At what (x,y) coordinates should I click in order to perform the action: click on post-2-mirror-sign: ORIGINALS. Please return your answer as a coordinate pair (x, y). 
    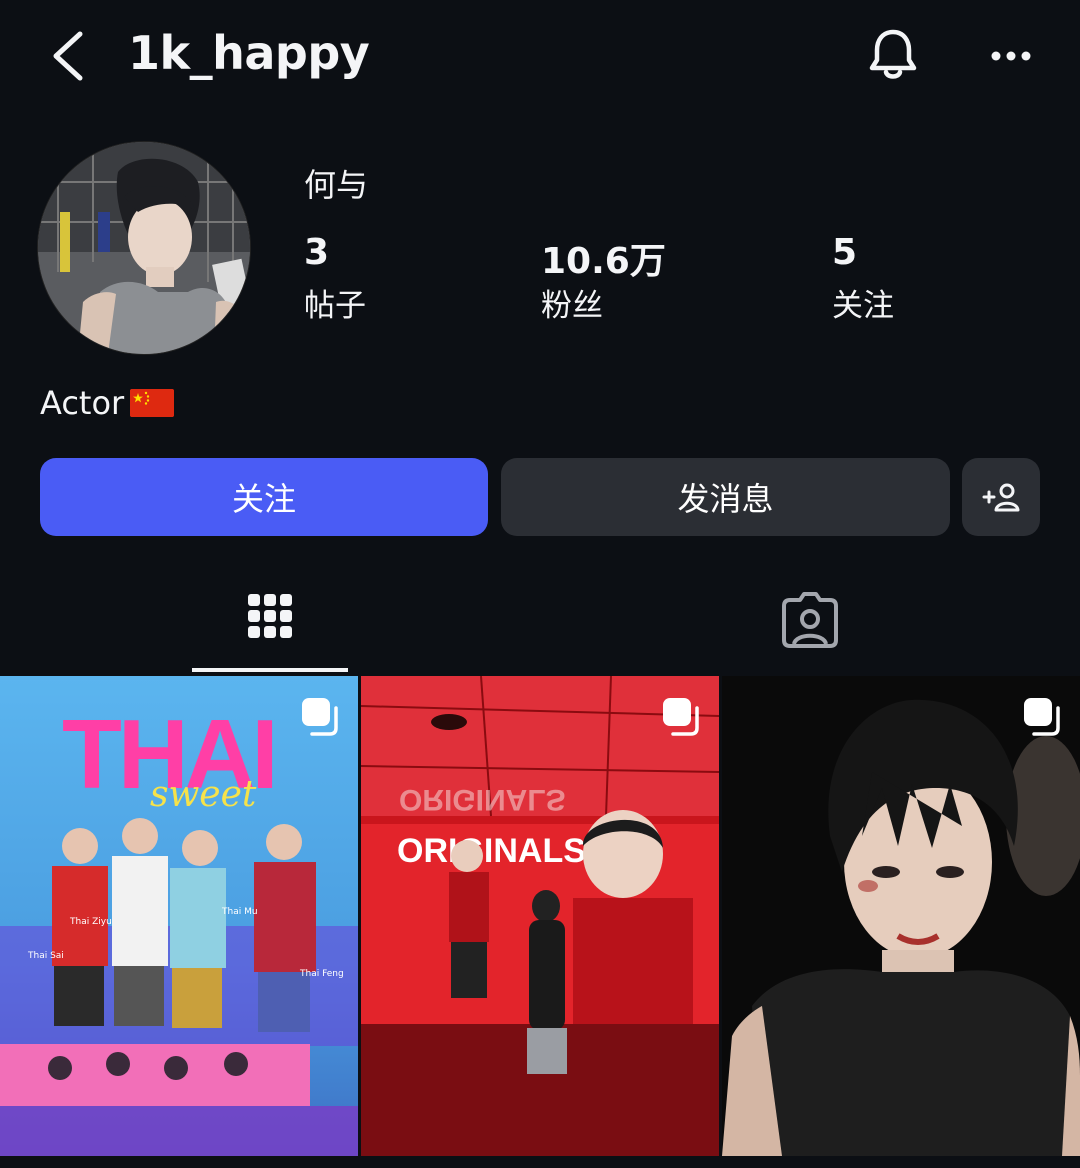
    Looking at the image, I should click on (482, 799).